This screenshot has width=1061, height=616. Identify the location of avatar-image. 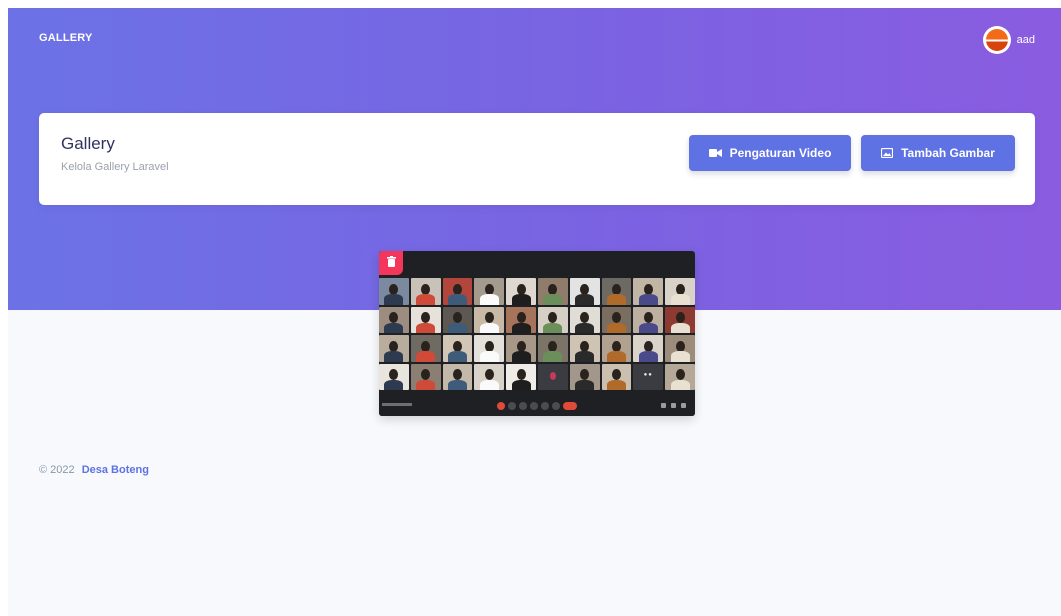
(996, 40).